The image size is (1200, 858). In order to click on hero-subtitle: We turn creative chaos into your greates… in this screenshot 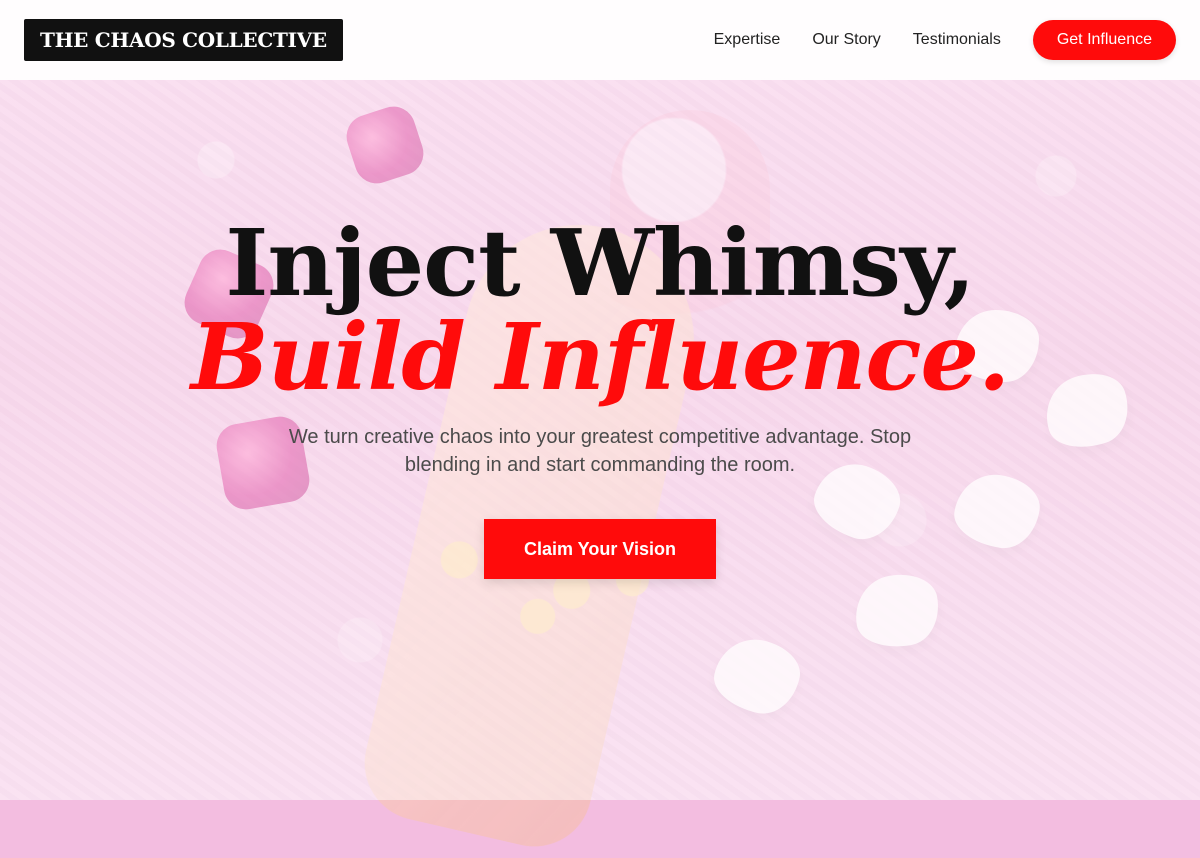, I will do `click(600, 451)`.